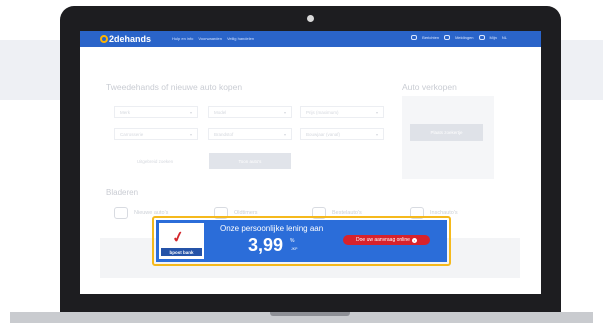 The height and width of the screenshot is (323, 603). I want to click on ad-rate-subtext: JKP, so click(294, 249).